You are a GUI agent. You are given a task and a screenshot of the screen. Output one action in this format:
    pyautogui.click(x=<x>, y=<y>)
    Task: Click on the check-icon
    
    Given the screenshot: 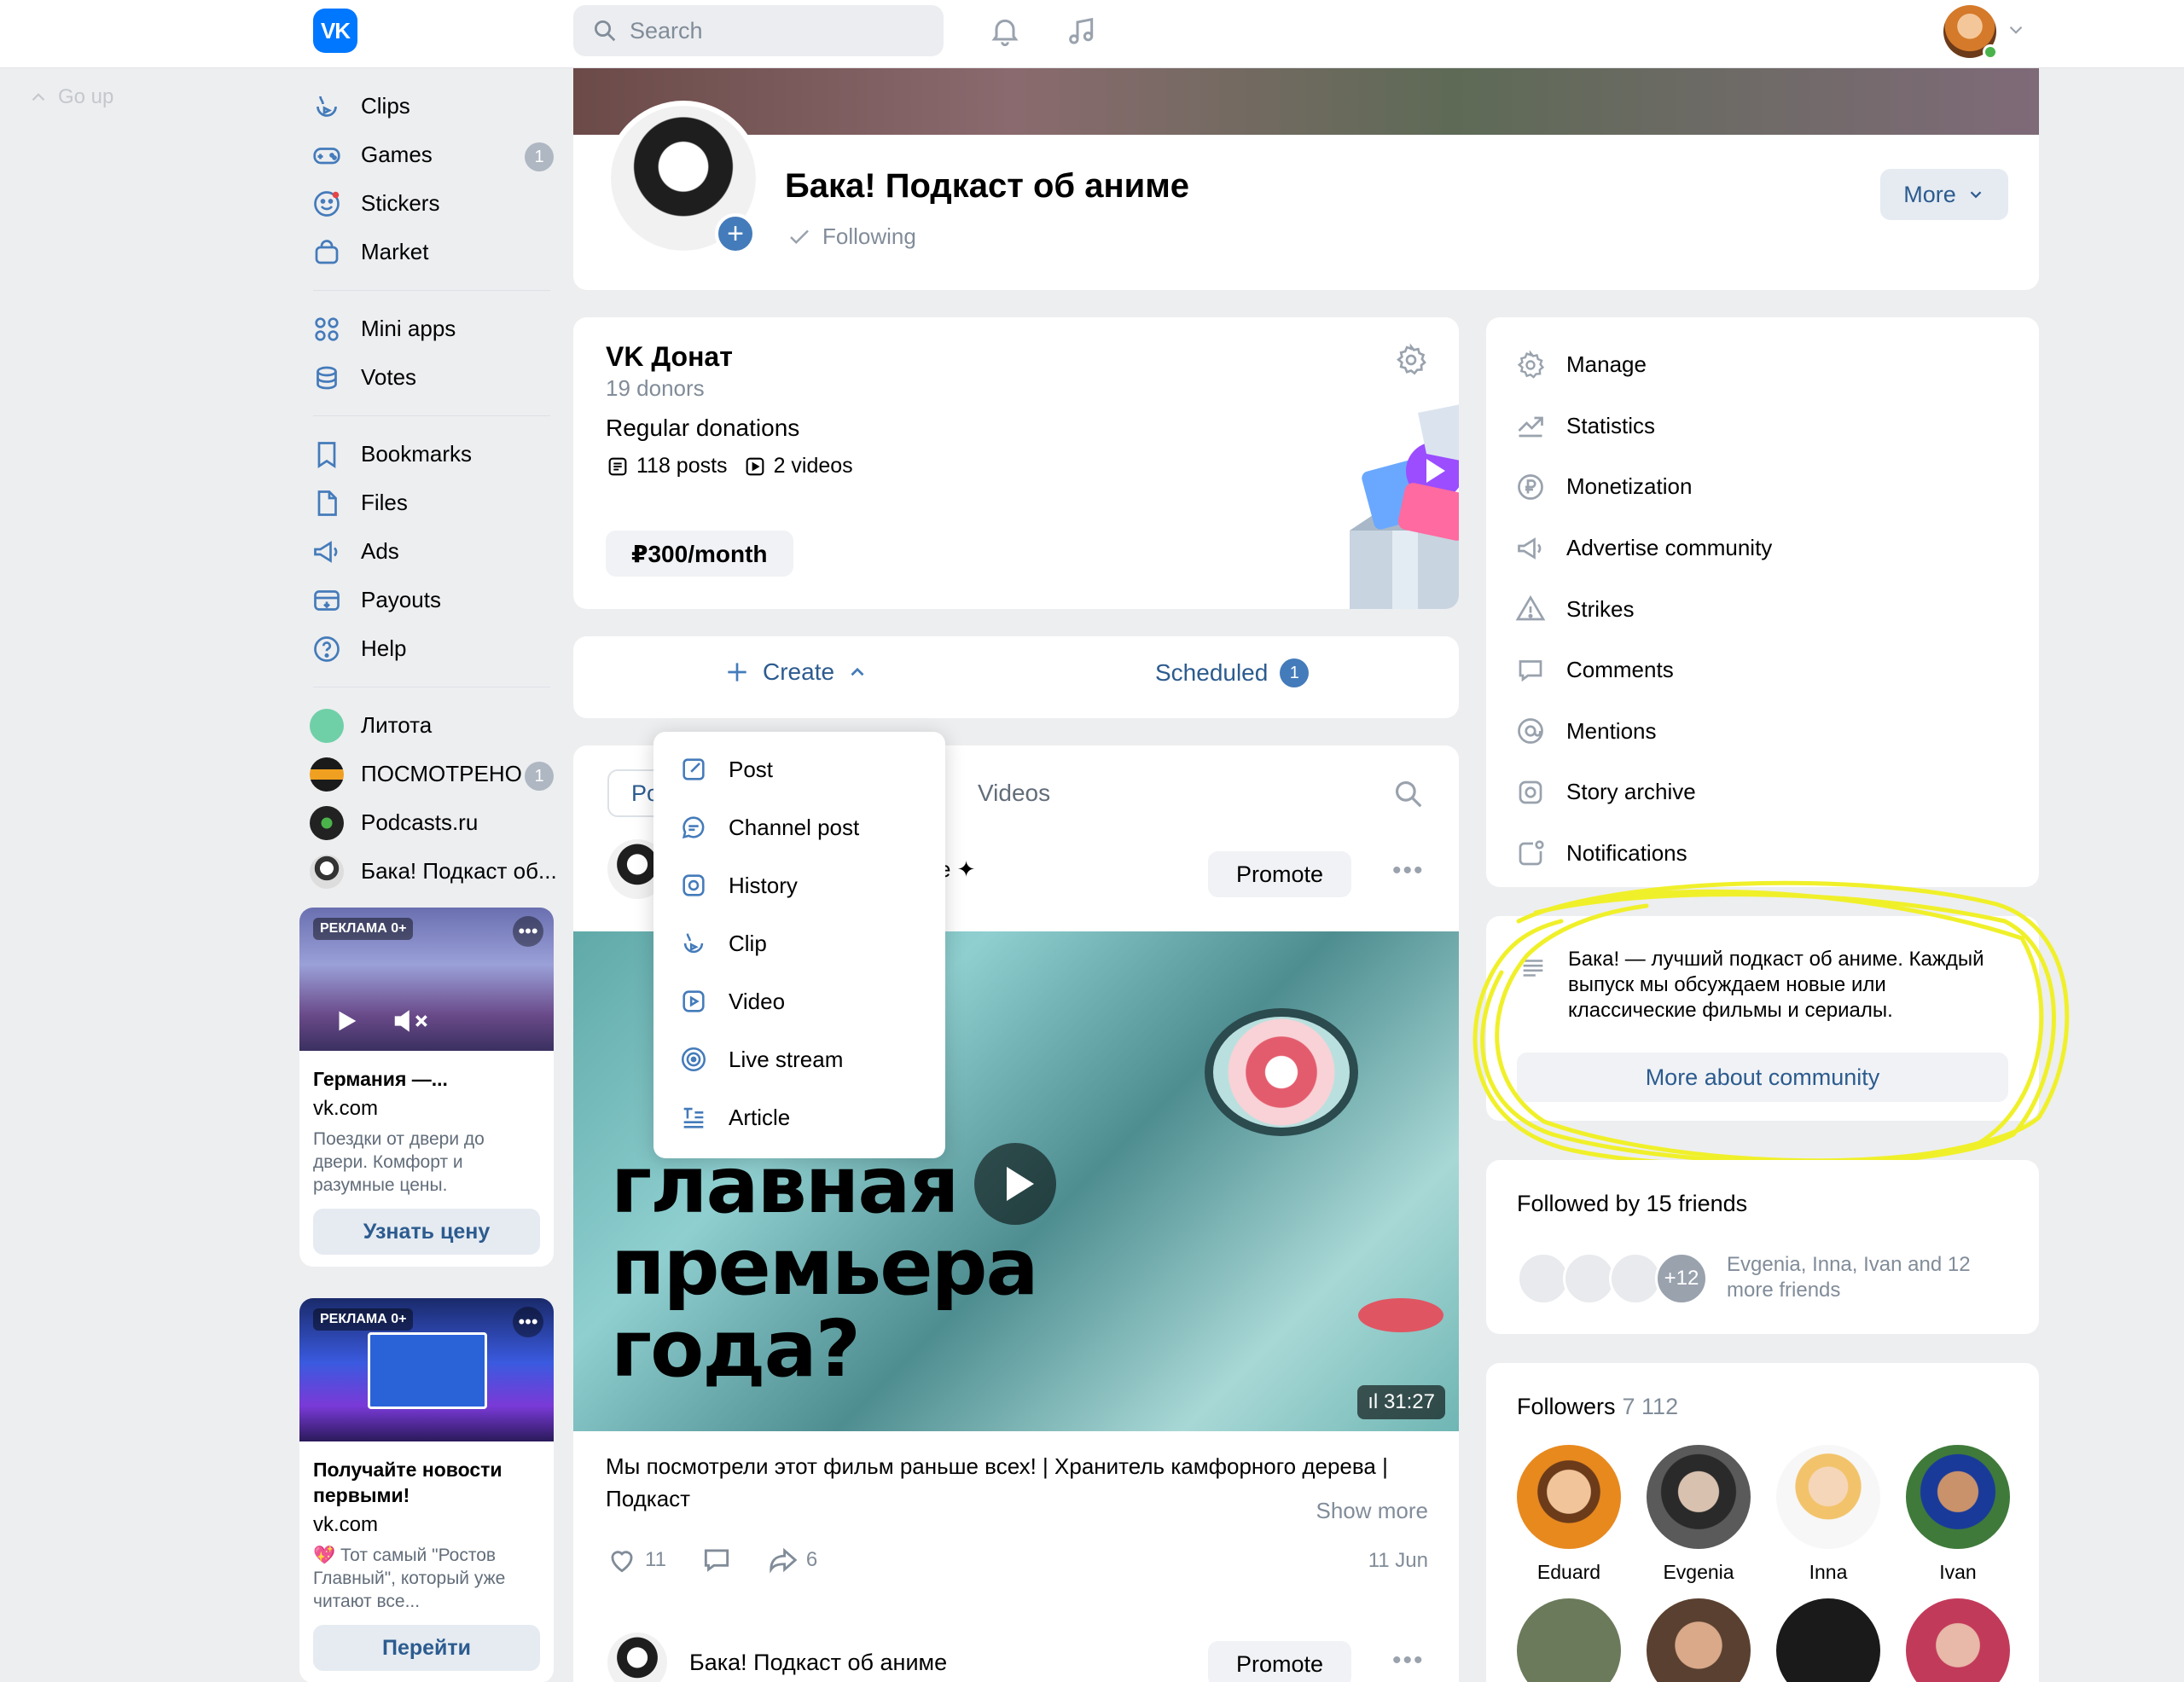 What is the action you would take?
    pyautogui.click(x=800, y=236)
    